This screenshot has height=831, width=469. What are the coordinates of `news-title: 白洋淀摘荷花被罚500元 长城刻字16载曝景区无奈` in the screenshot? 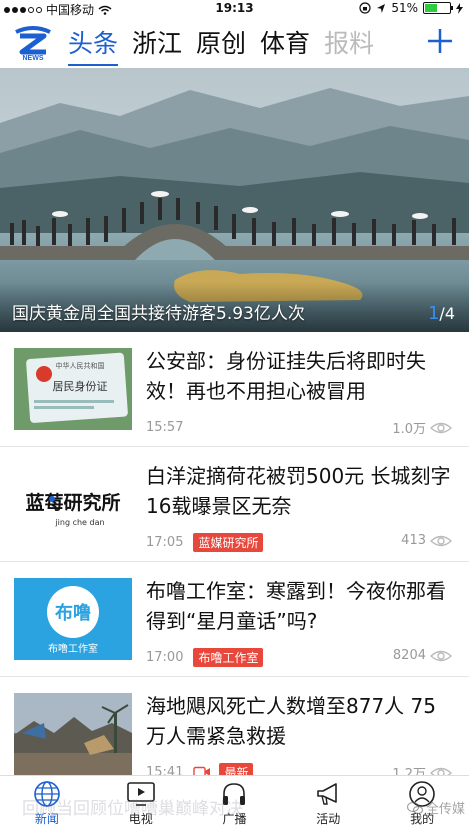 It's located at (298, 491).